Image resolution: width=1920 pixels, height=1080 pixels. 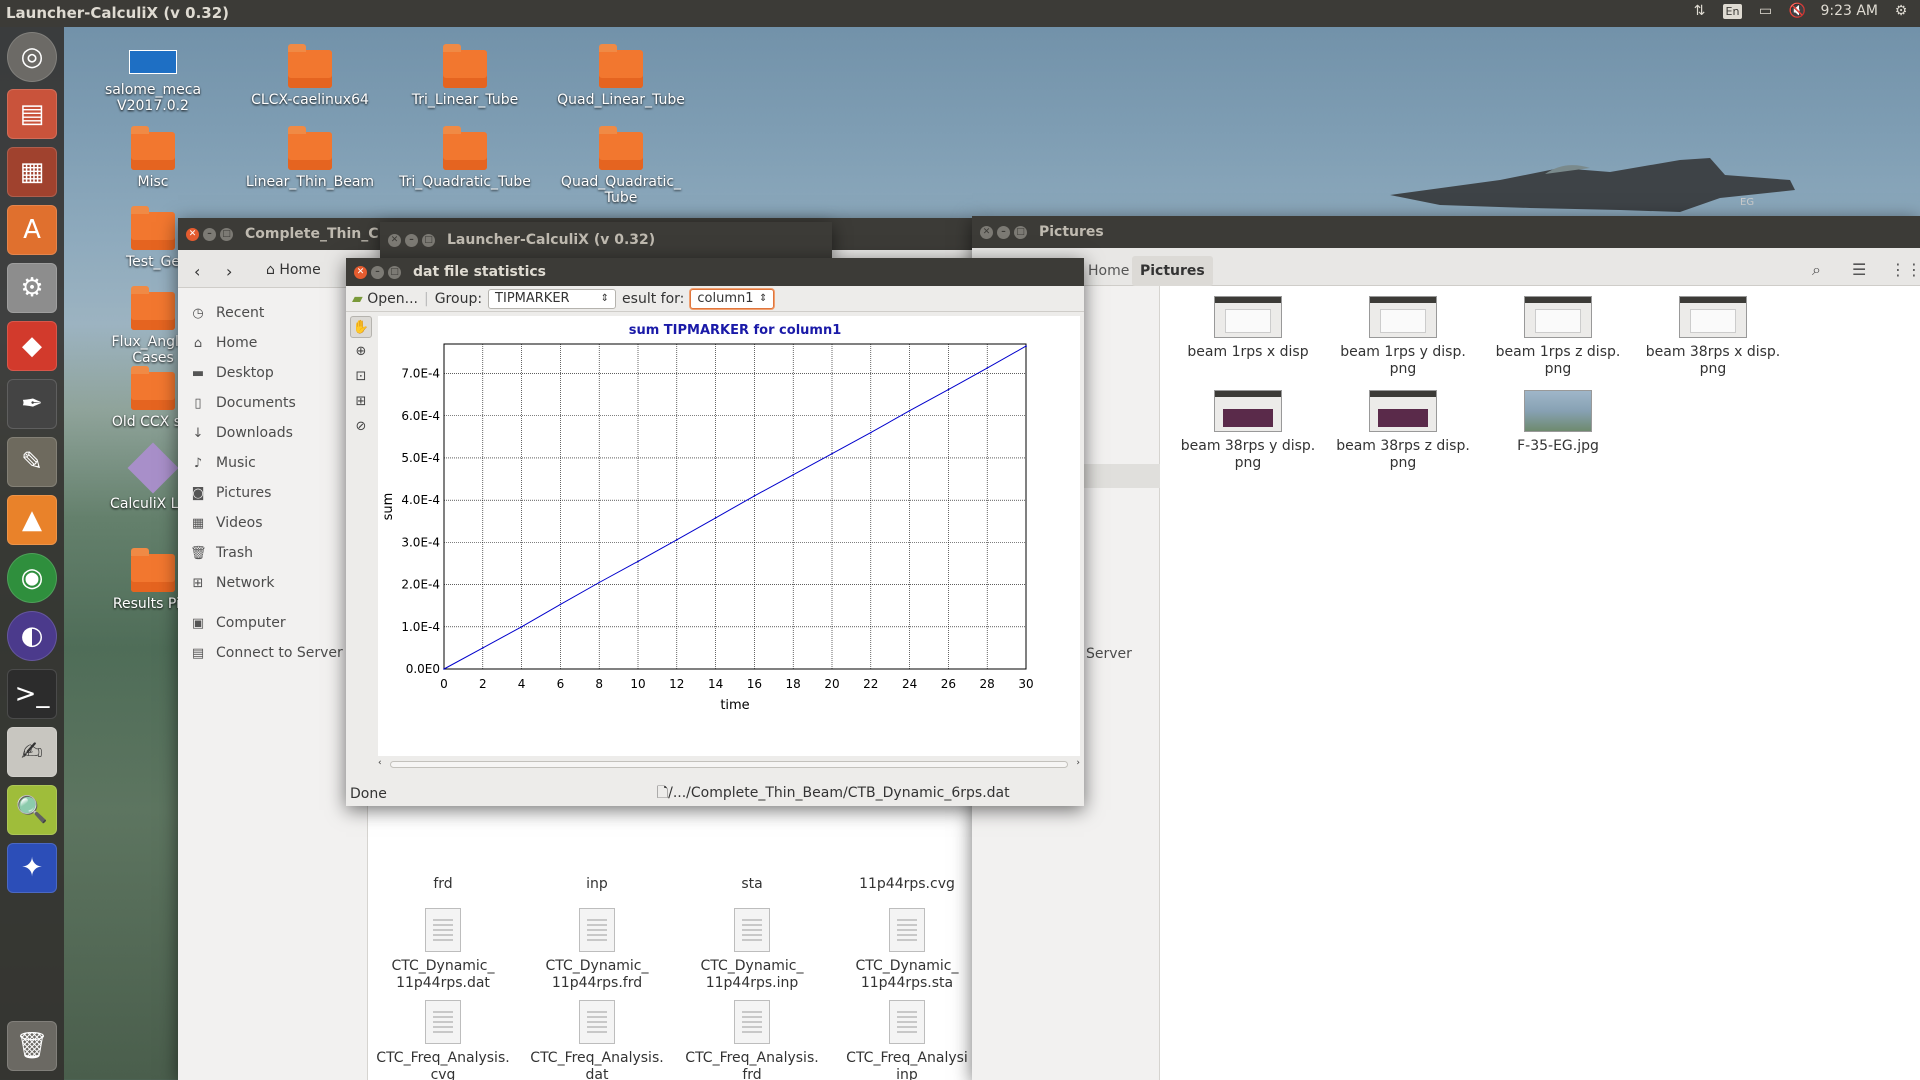 I want to click on desktop-folder-clcx: CLCX-caelinux64, so click(x=310, y=76).